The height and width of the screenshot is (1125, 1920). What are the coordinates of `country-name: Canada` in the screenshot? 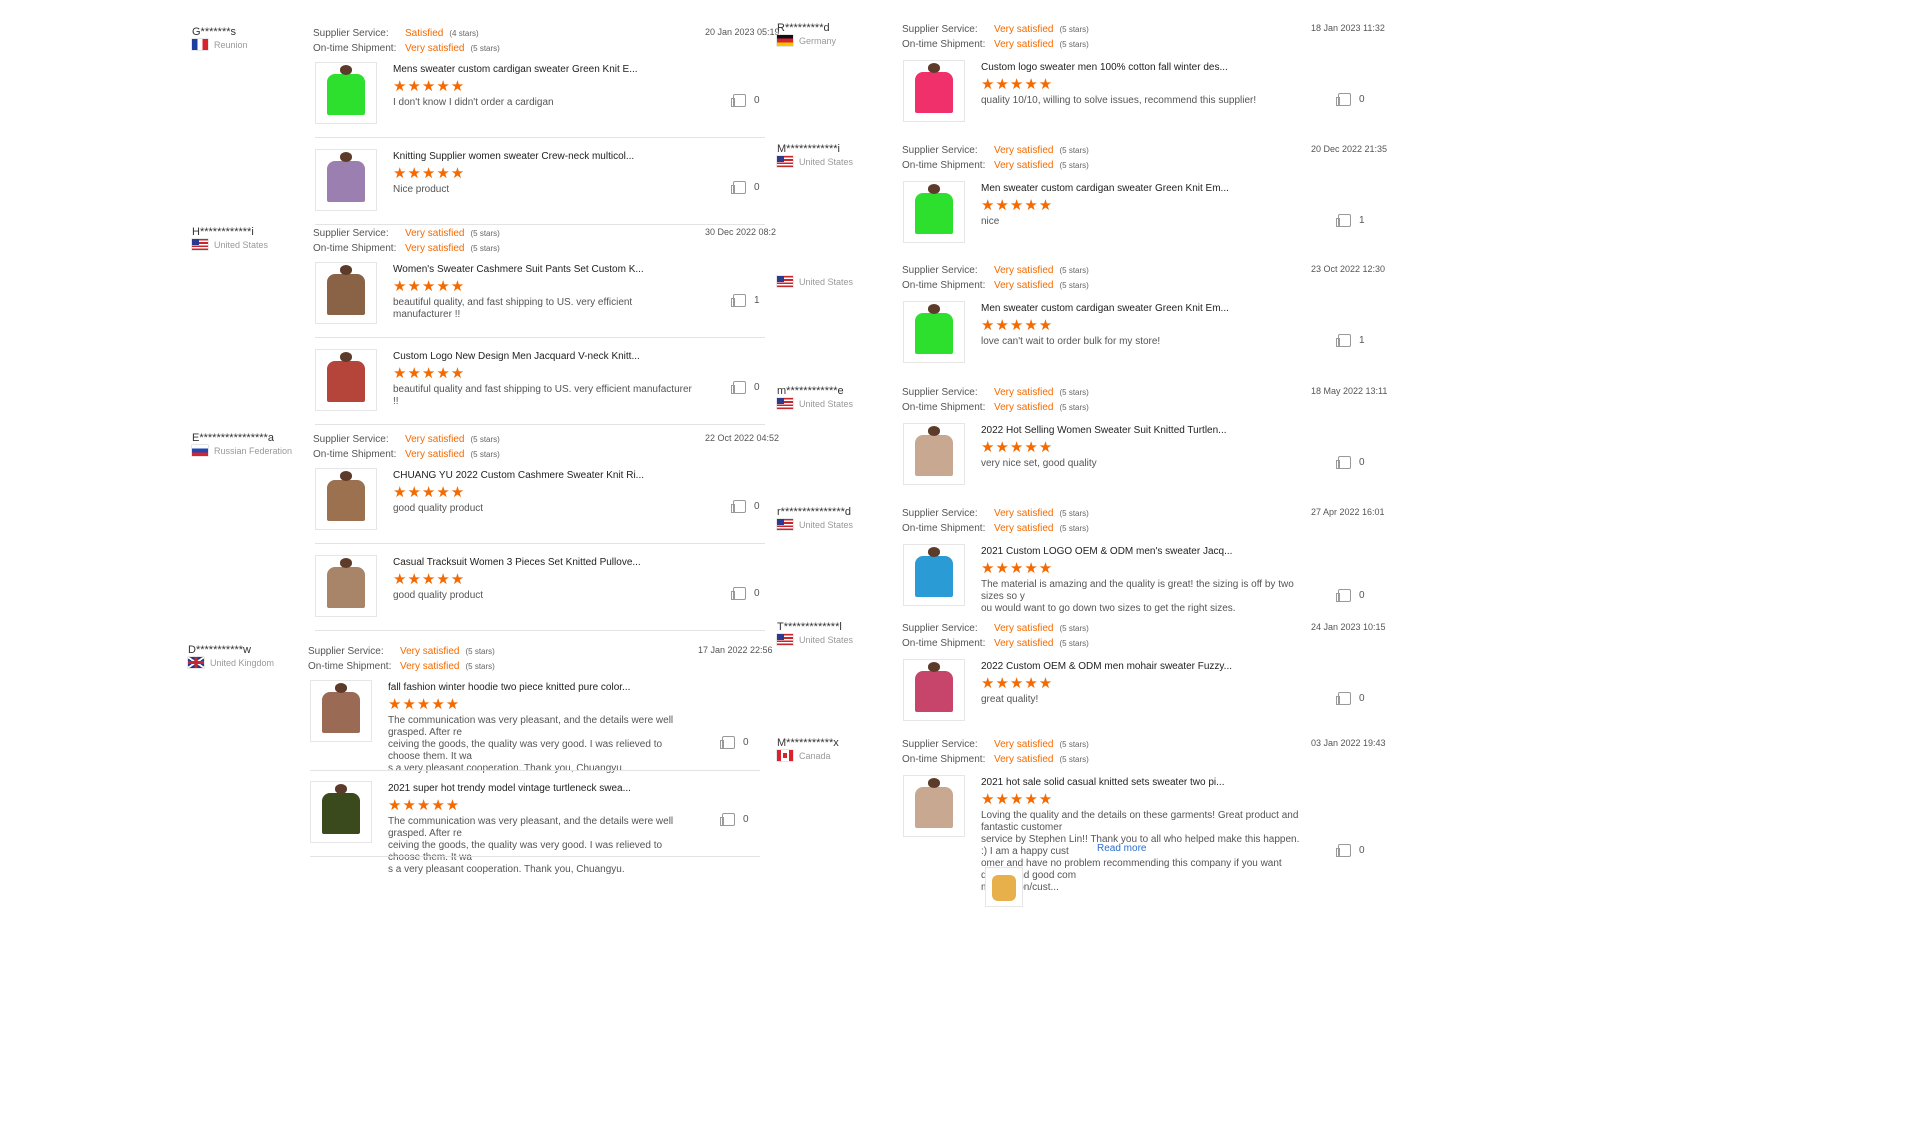 It's located at (815, 755).